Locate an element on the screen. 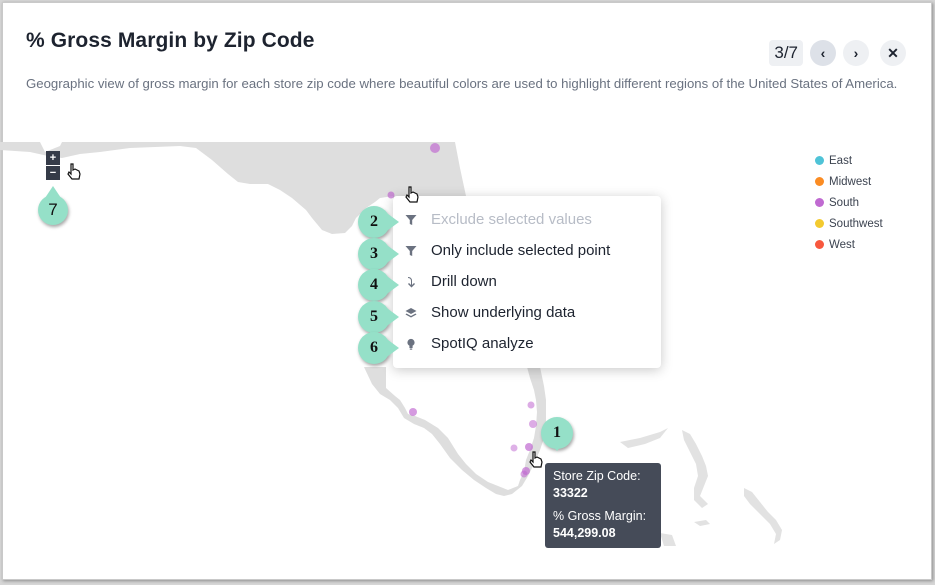 This screenshot has width=935, height=585. chevron-right-icon: › is located at coordinates (856, 53).